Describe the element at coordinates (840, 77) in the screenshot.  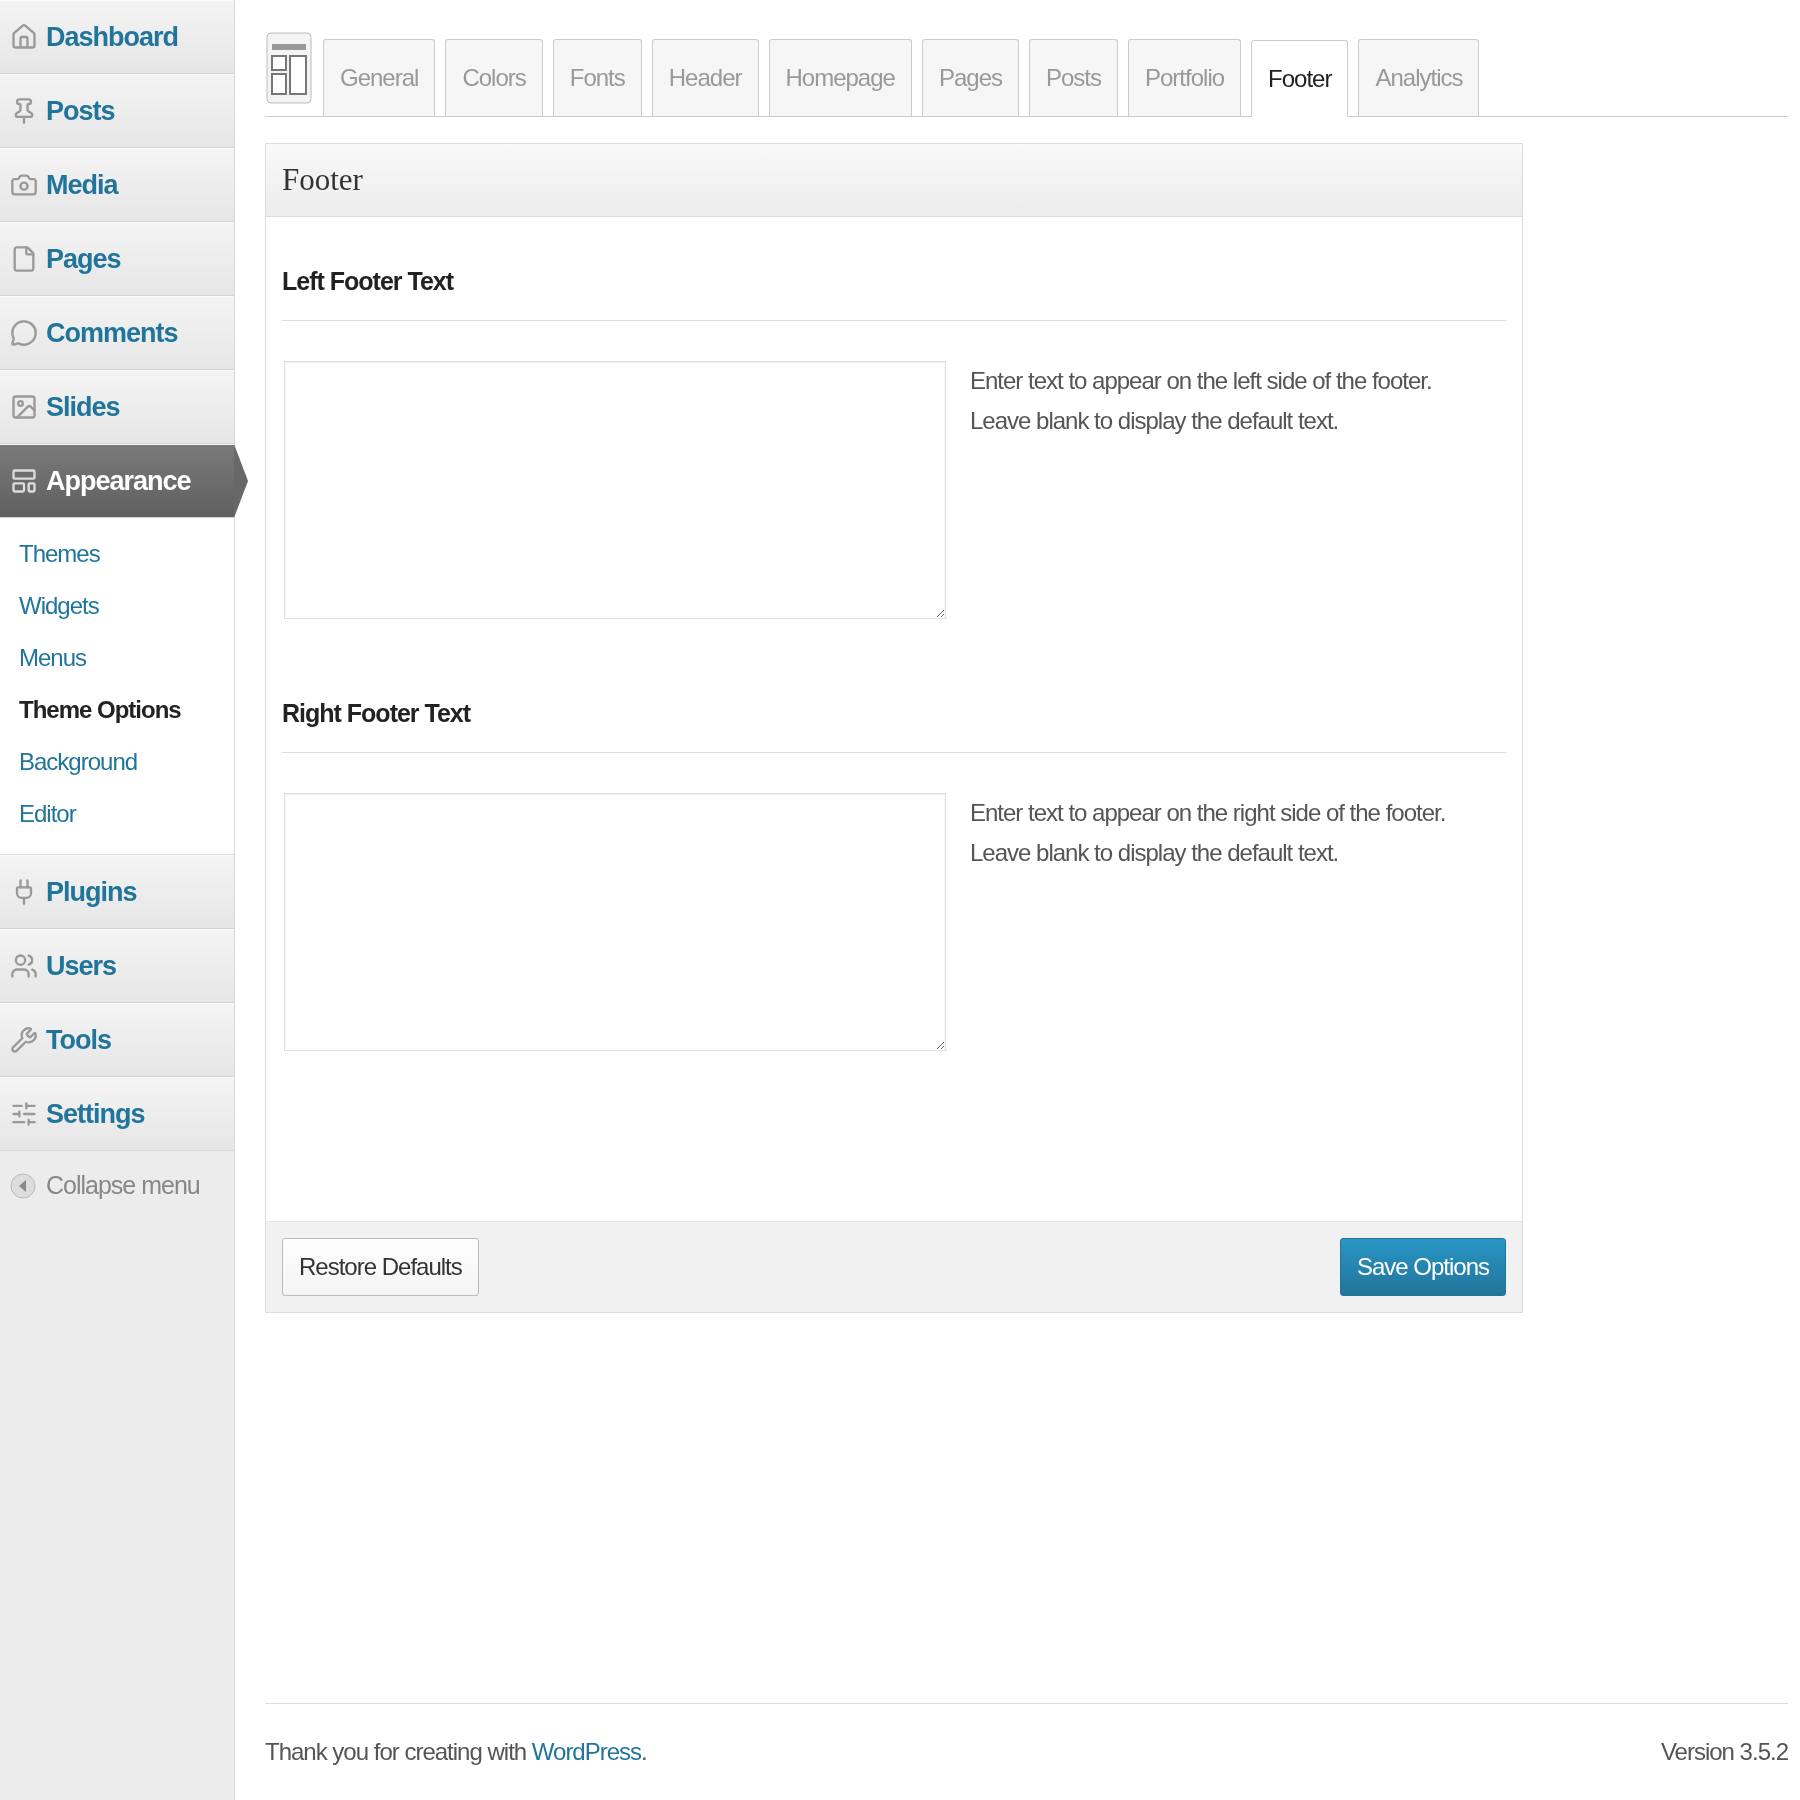
I see `tab: Homepage` at that location.